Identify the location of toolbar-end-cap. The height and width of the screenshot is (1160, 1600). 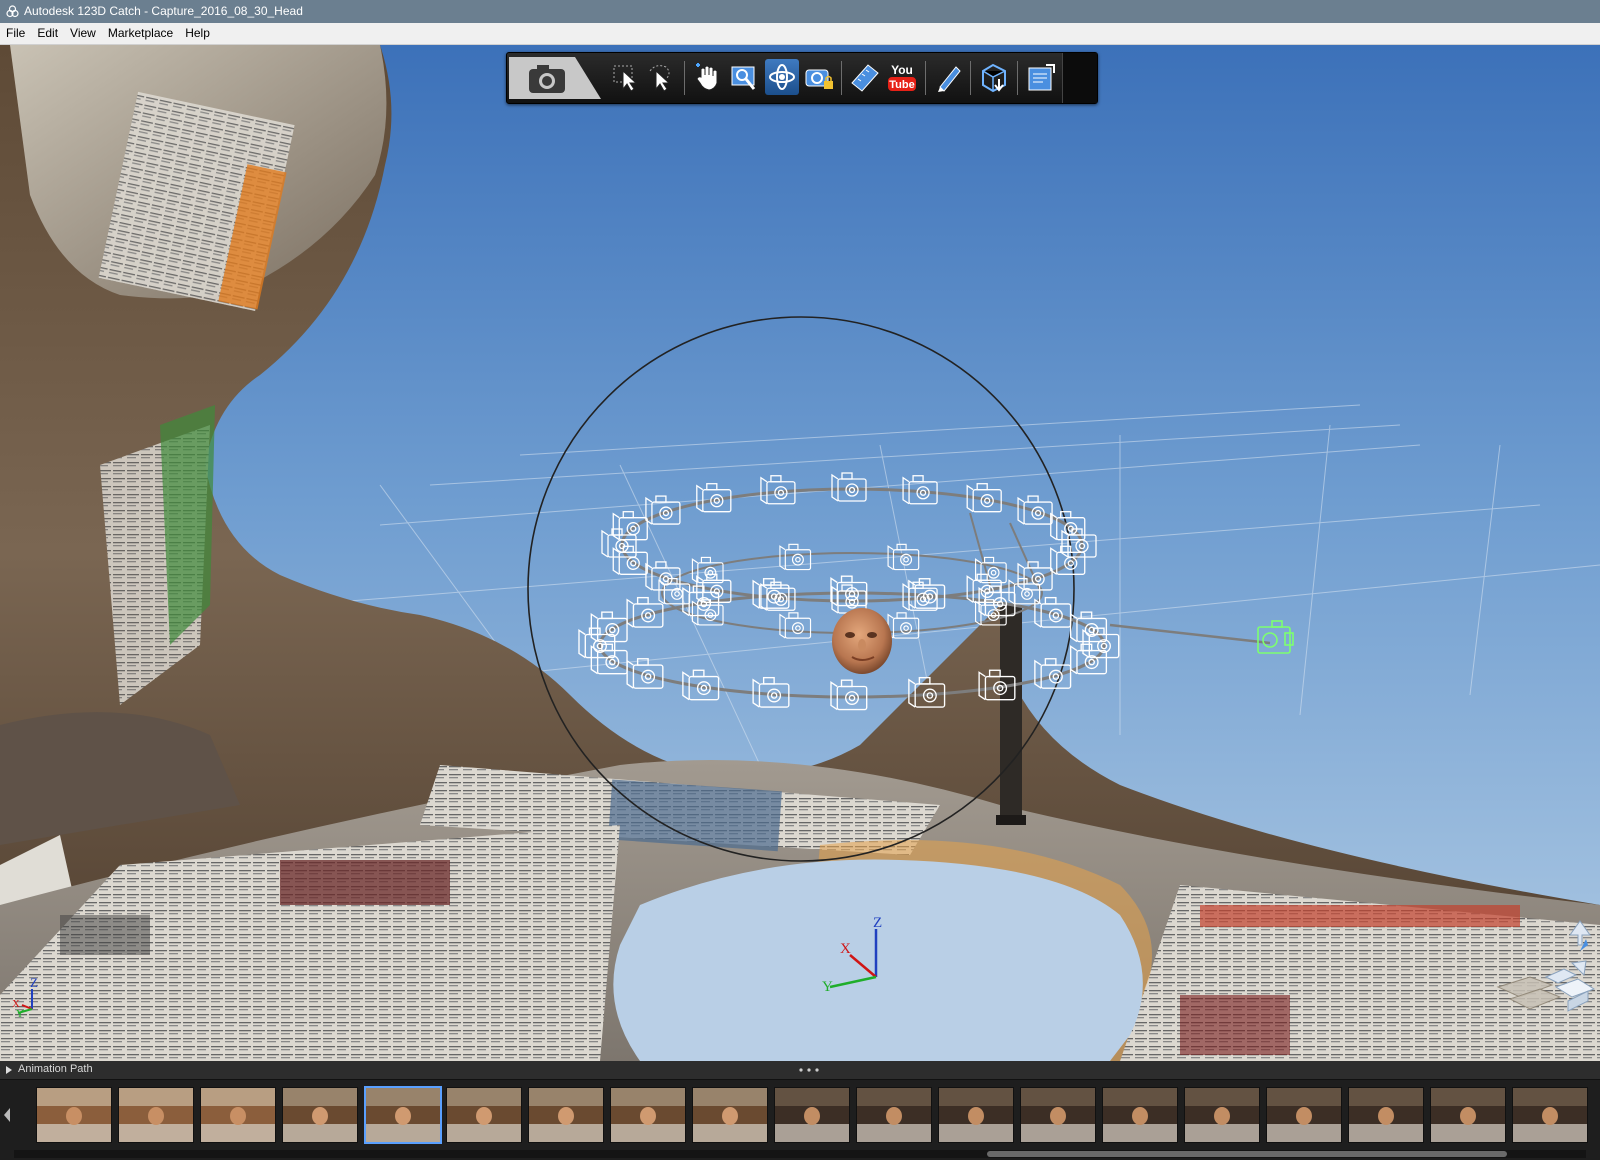
(1079, 78).